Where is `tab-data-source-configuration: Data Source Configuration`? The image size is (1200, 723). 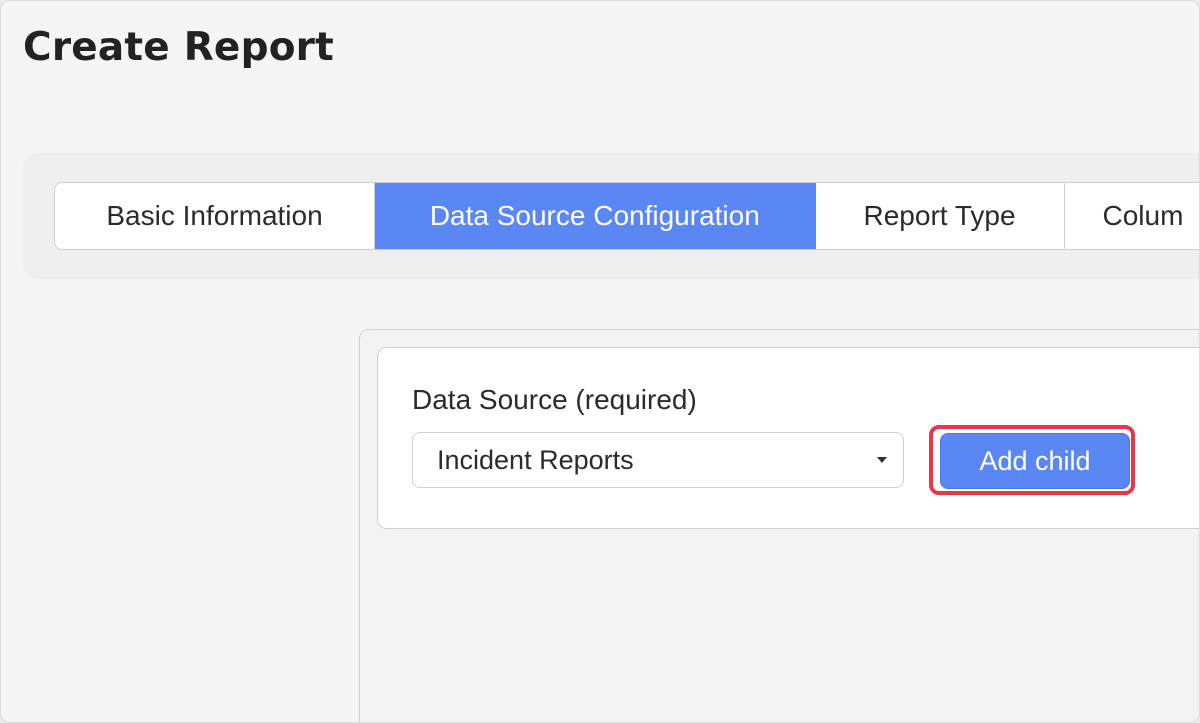 tab-data-source-configuration: Data Source Configuration is located at coordinates (595, 216).